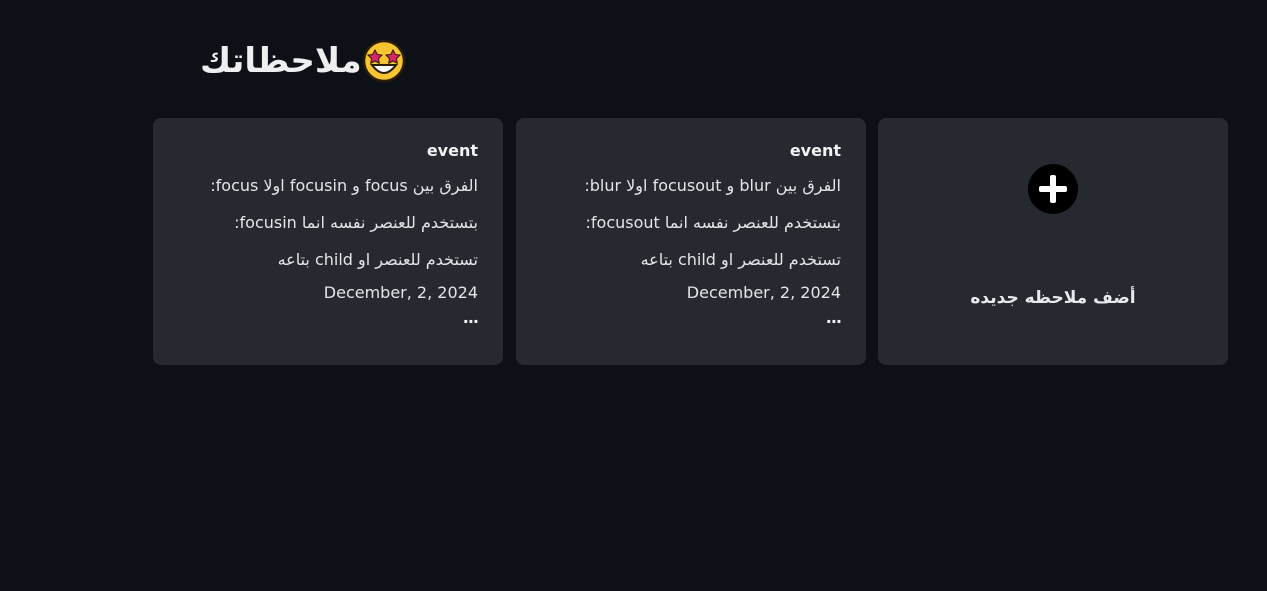  Describe the element at coordinates (1053, 189) in the screenshot. I see `plus-circle-icon` at that location.